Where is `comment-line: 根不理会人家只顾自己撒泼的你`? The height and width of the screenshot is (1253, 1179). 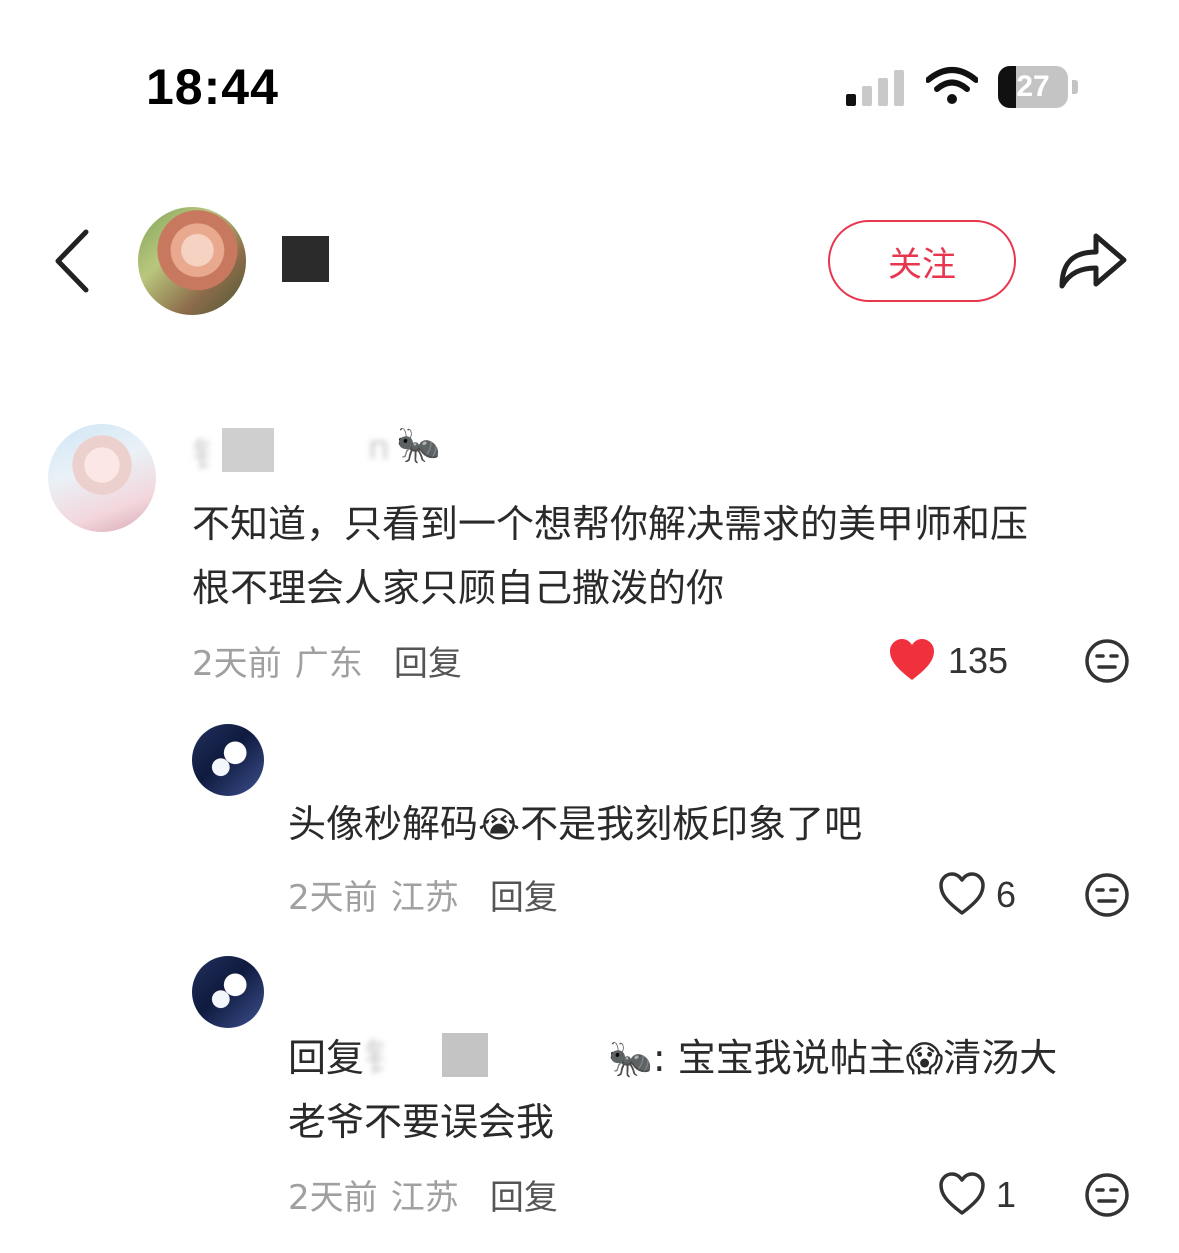 comment-line: 根不理会人家只顾自己撒泼的你 is located at coordinates (458, 588).